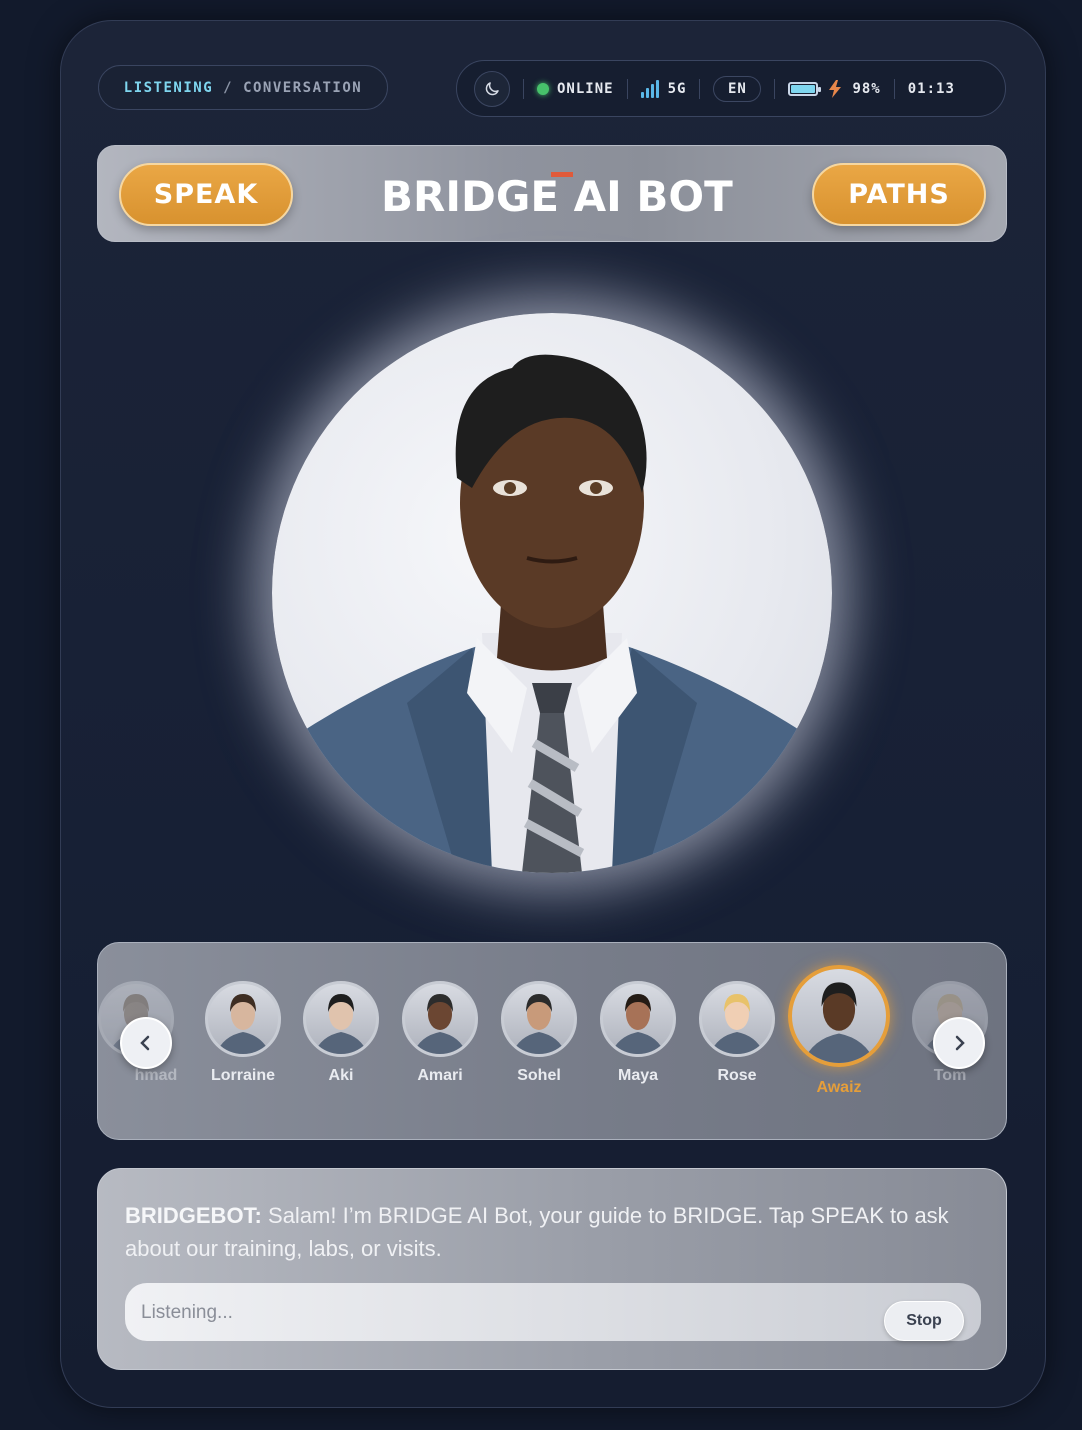 Image resolution: width=1082 pixels, height=1430 pixels. I want to click on mode-label: LISTENING, so click(168, 87).